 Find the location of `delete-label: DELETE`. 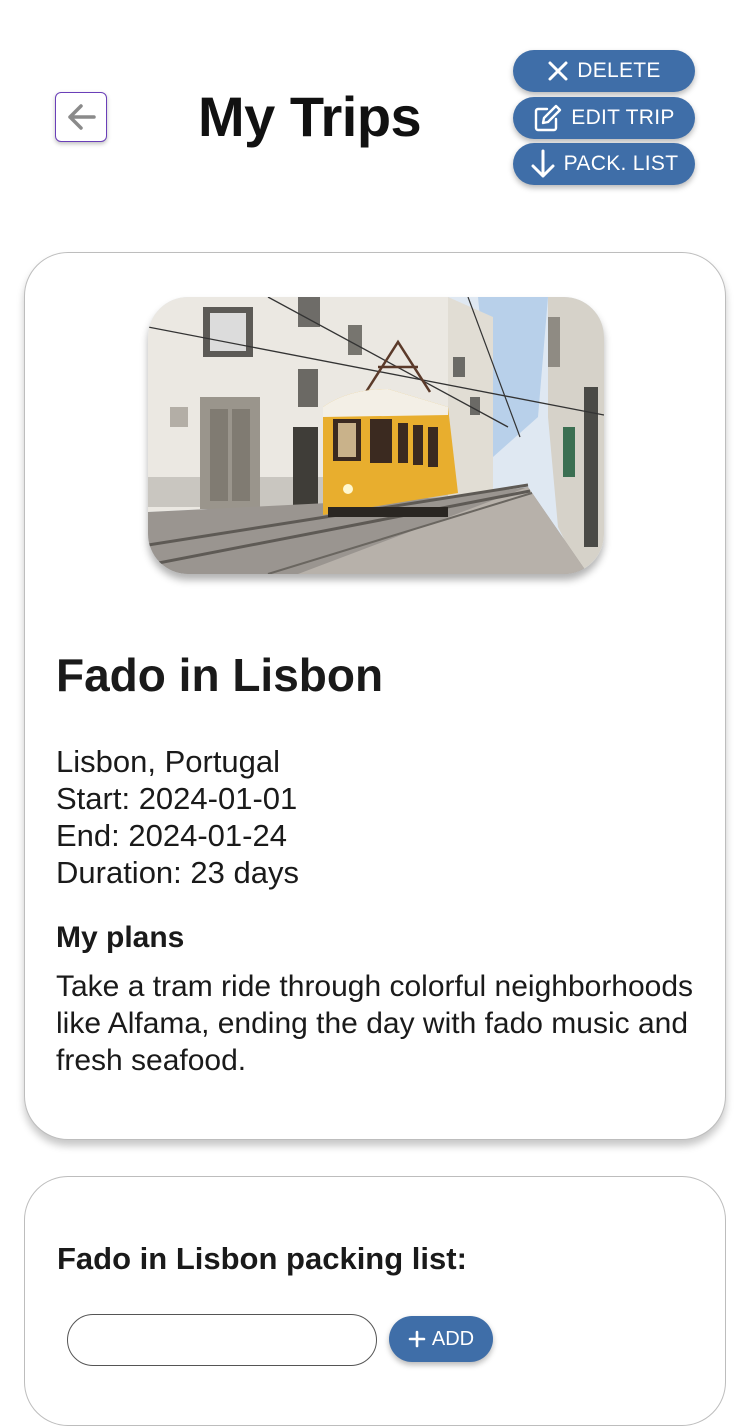

delete-label: DELETE is located at coordinates (619, 70).